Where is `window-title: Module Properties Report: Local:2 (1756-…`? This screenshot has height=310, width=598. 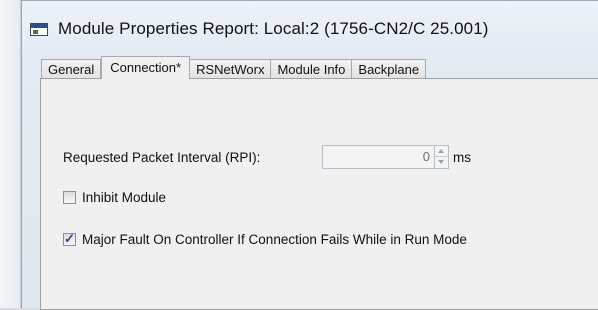
window-title: Module Properties Report: Local:2 (1756-… is located at coordinates (273, 28).